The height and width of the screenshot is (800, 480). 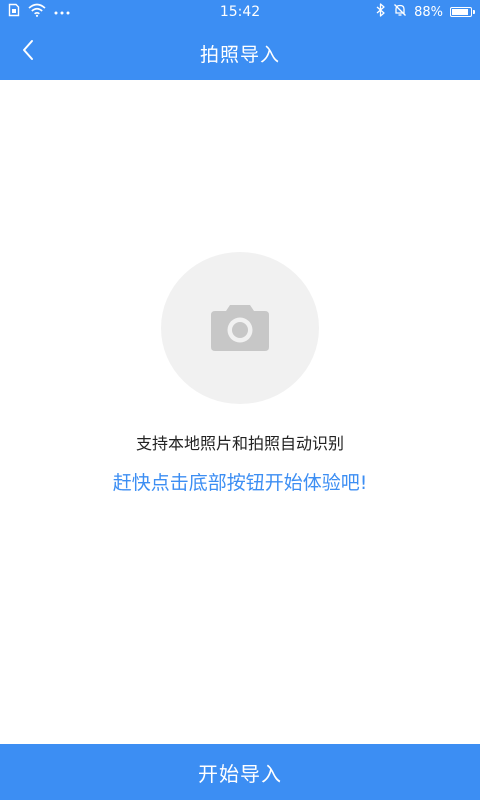 I want to click on status-right-icons: 88%, so click(x=425, y=12).